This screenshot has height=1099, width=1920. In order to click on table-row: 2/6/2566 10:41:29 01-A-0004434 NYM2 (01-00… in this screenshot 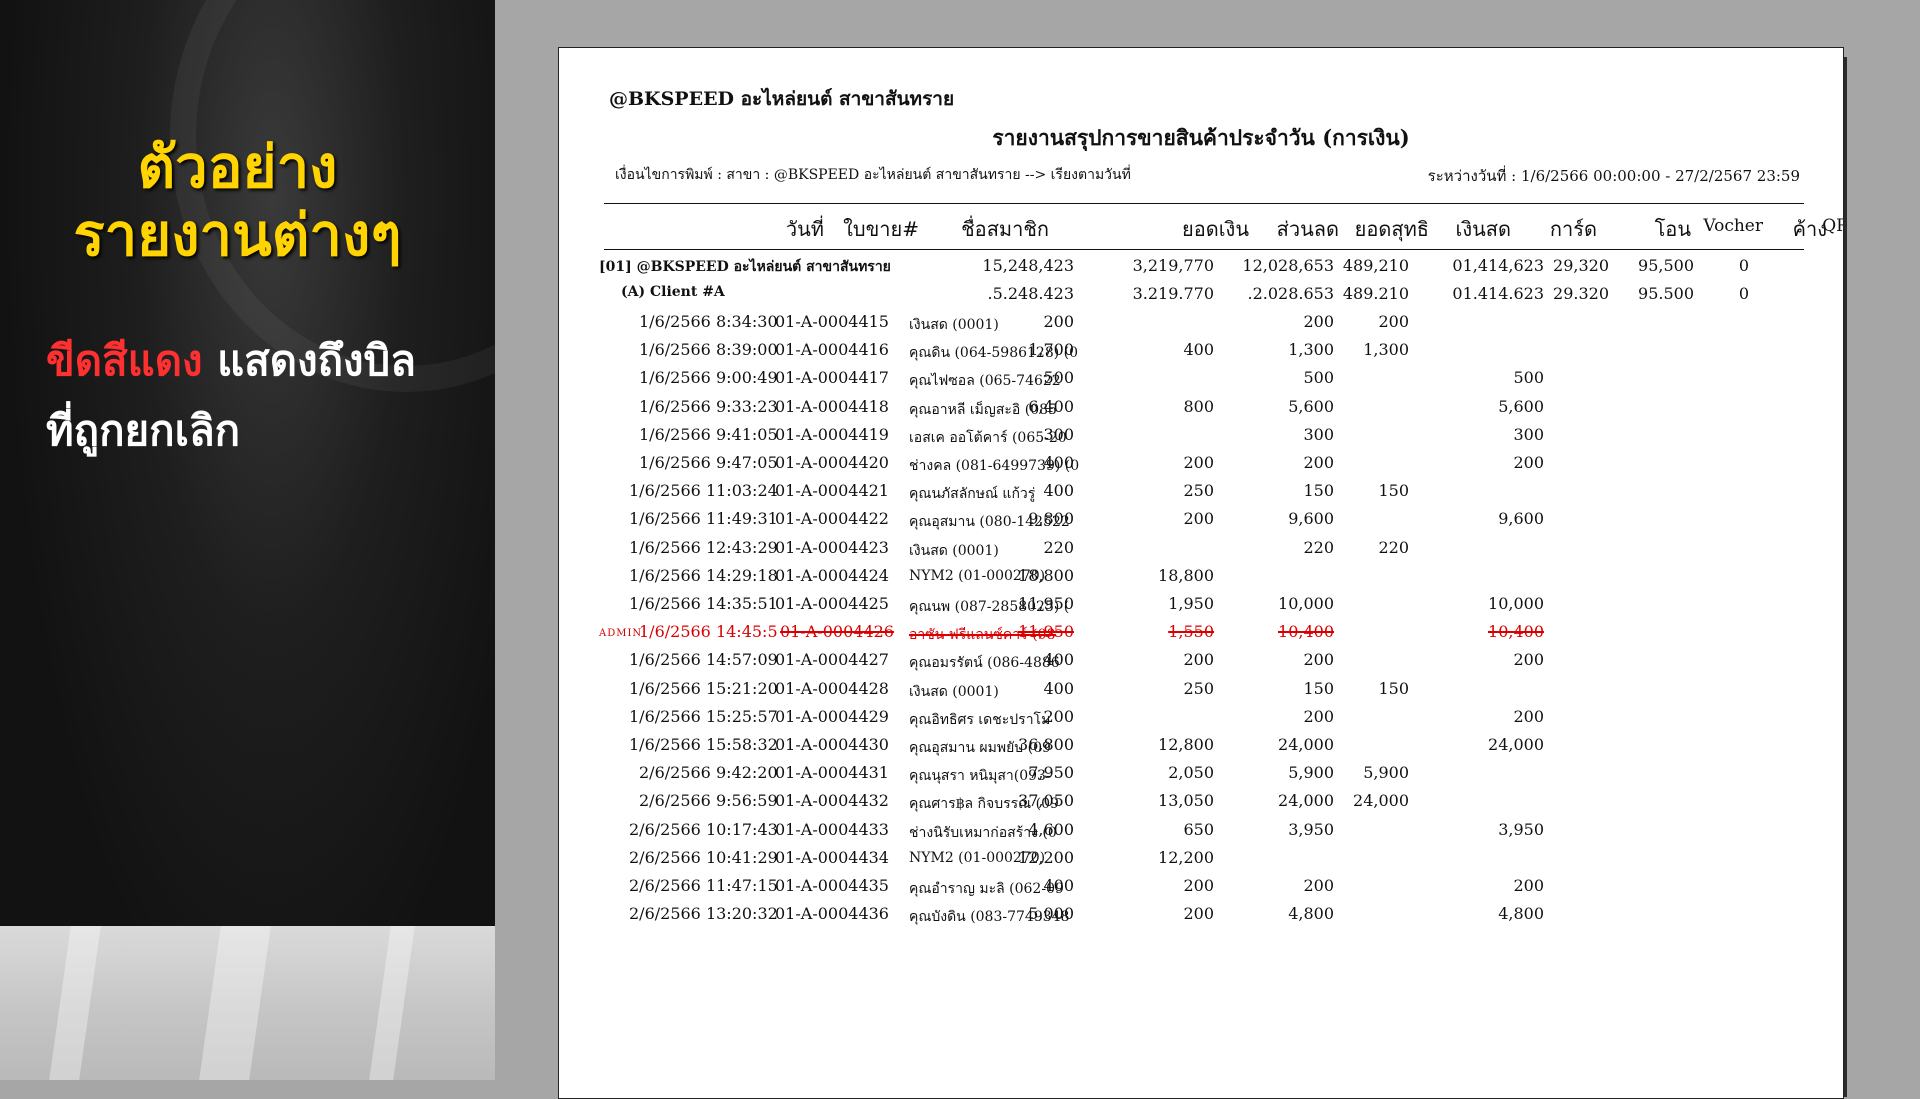, I will do `click(1201, 863)`.